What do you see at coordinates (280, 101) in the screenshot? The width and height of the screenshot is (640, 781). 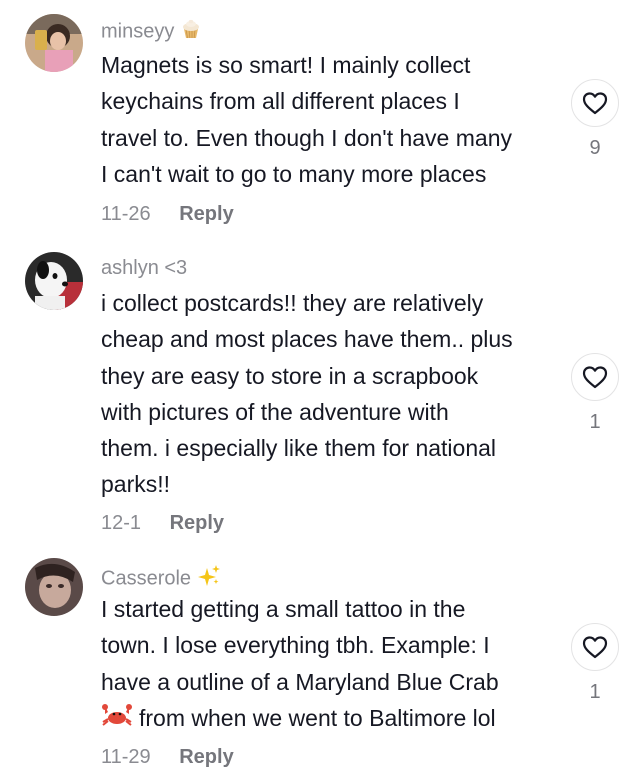 I see `comment-line: keychains from all different places I` at bounding box center [280, 101].